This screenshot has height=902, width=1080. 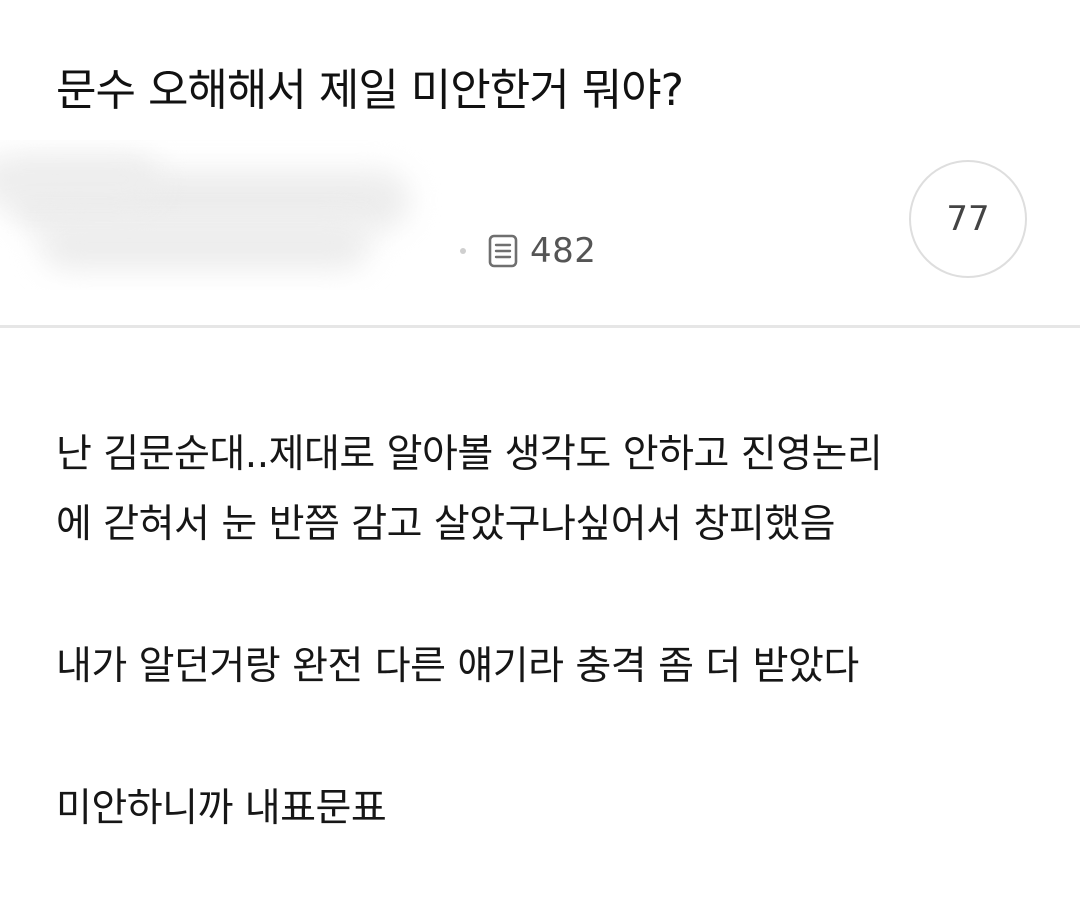 What do you see at coordinates (469, 454) in the screenshot?
I see `body-line: 난 김문순대..제대로 알아볼 생각도 안하고 진영논리` at bounding box center [469, 454].